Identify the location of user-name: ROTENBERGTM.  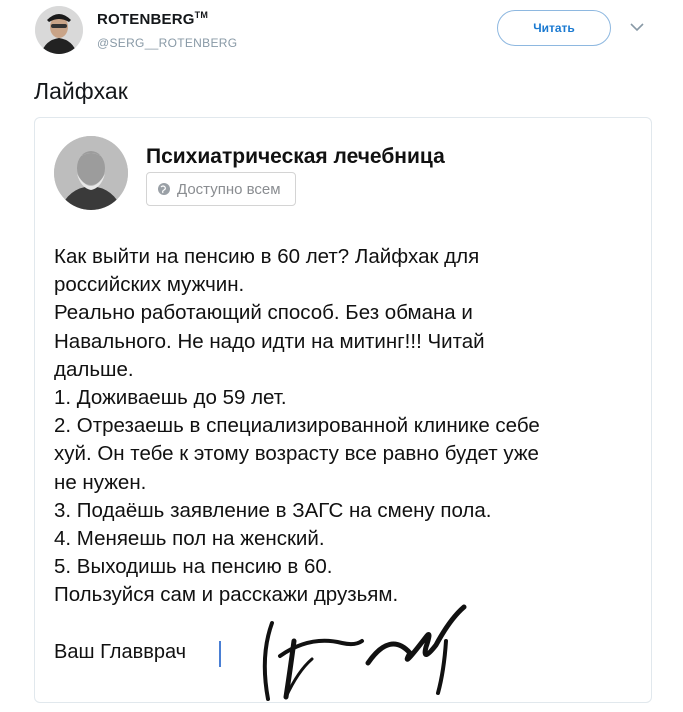
(152, 19).